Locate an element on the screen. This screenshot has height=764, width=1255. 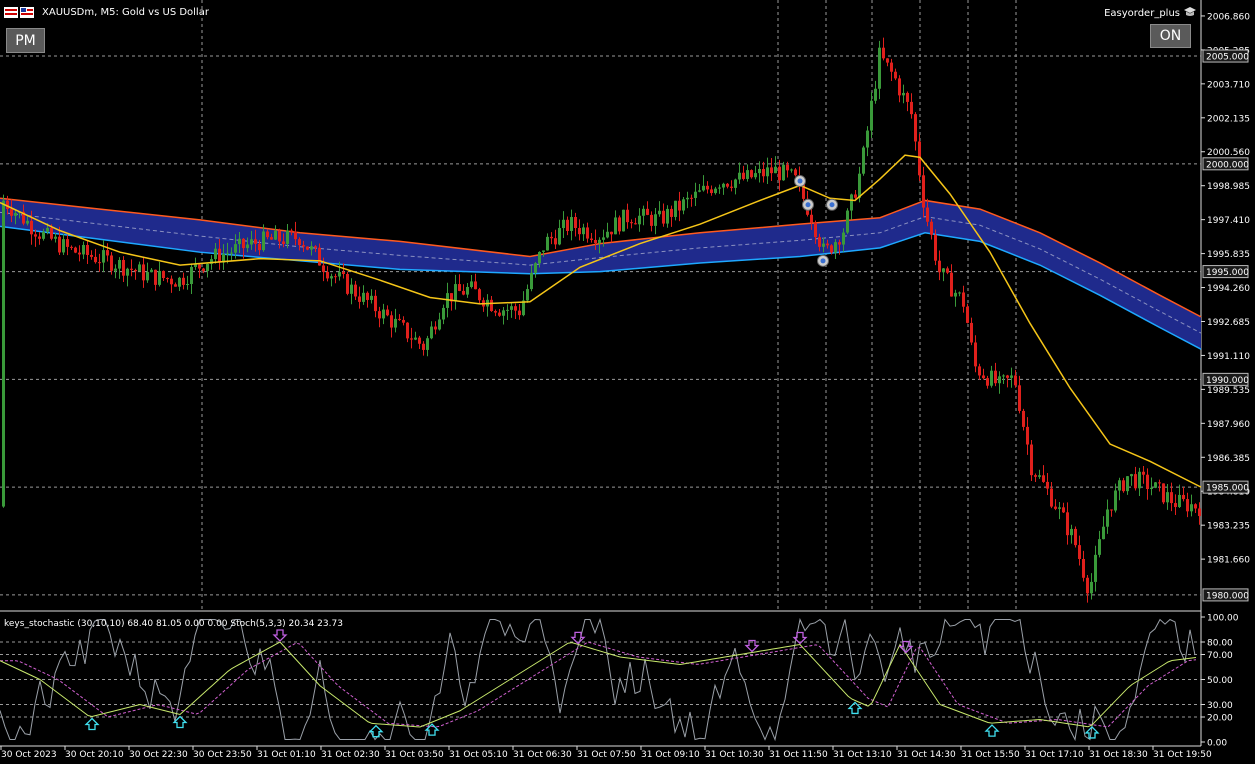
time-label: 31 Oct 06:30 is located at coordinates (542, 755).